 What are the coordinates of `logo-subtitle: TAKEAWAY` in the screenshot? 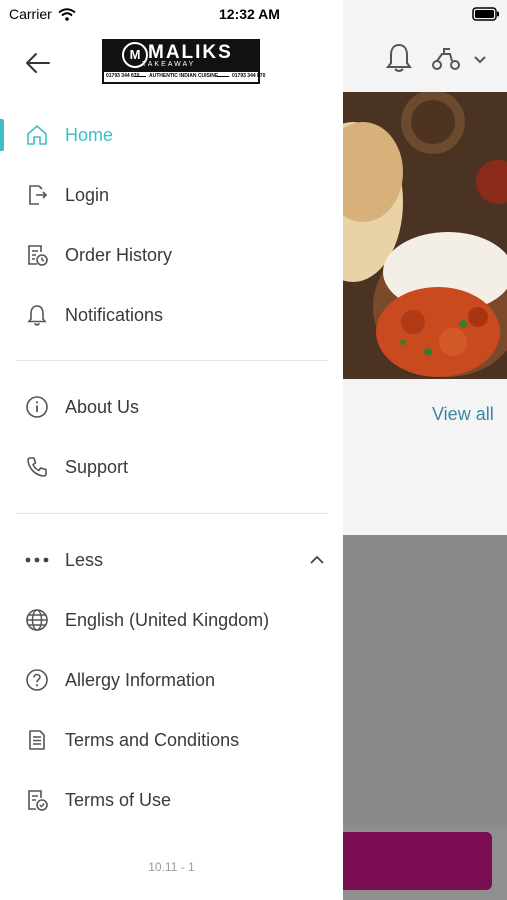 It's located at (169, 64).